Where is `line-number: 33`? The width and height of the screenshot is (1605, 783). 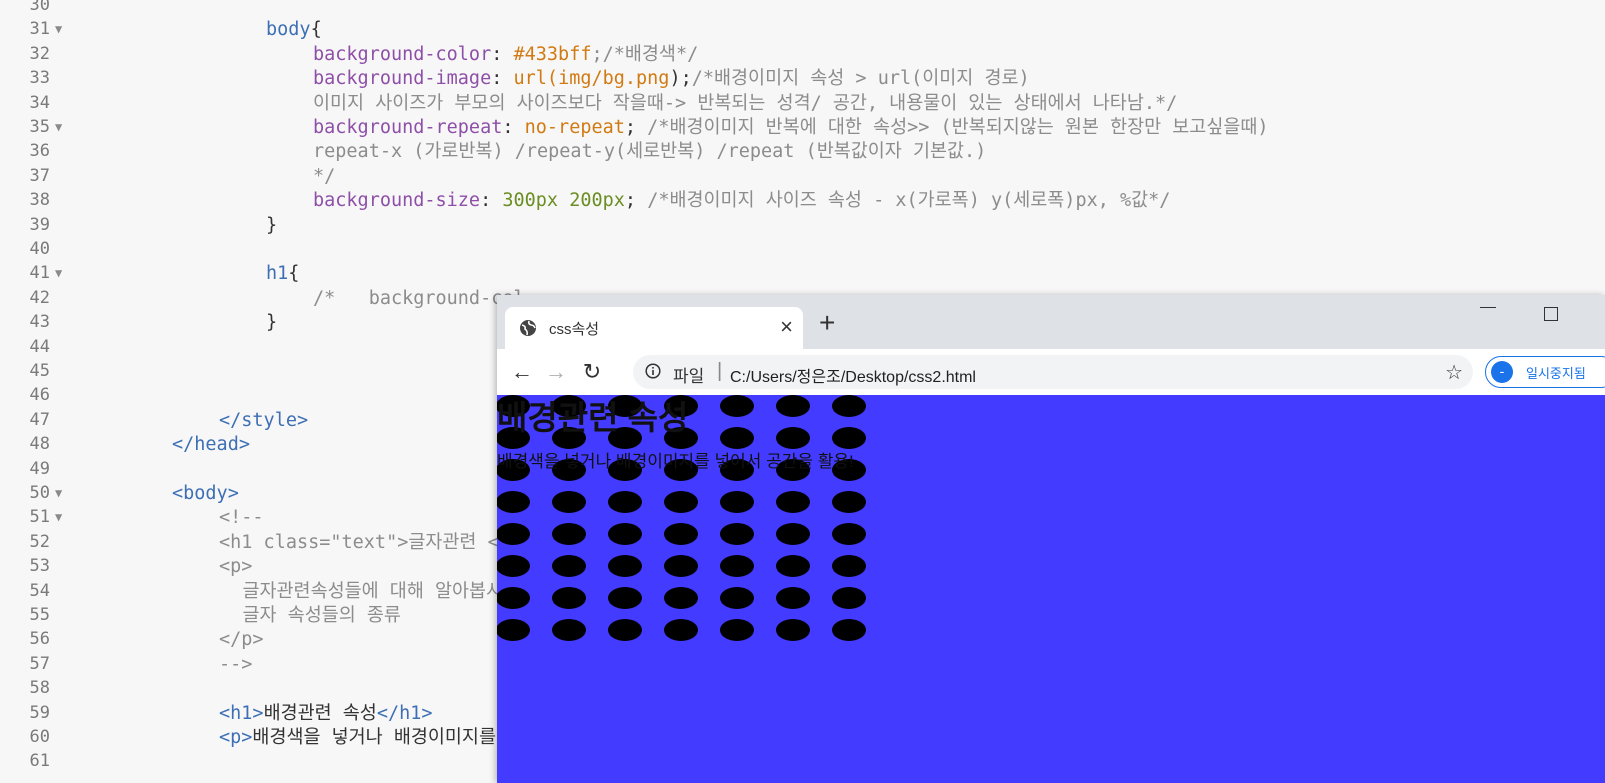 line-number: 33 is located at coordinates (39, 78).